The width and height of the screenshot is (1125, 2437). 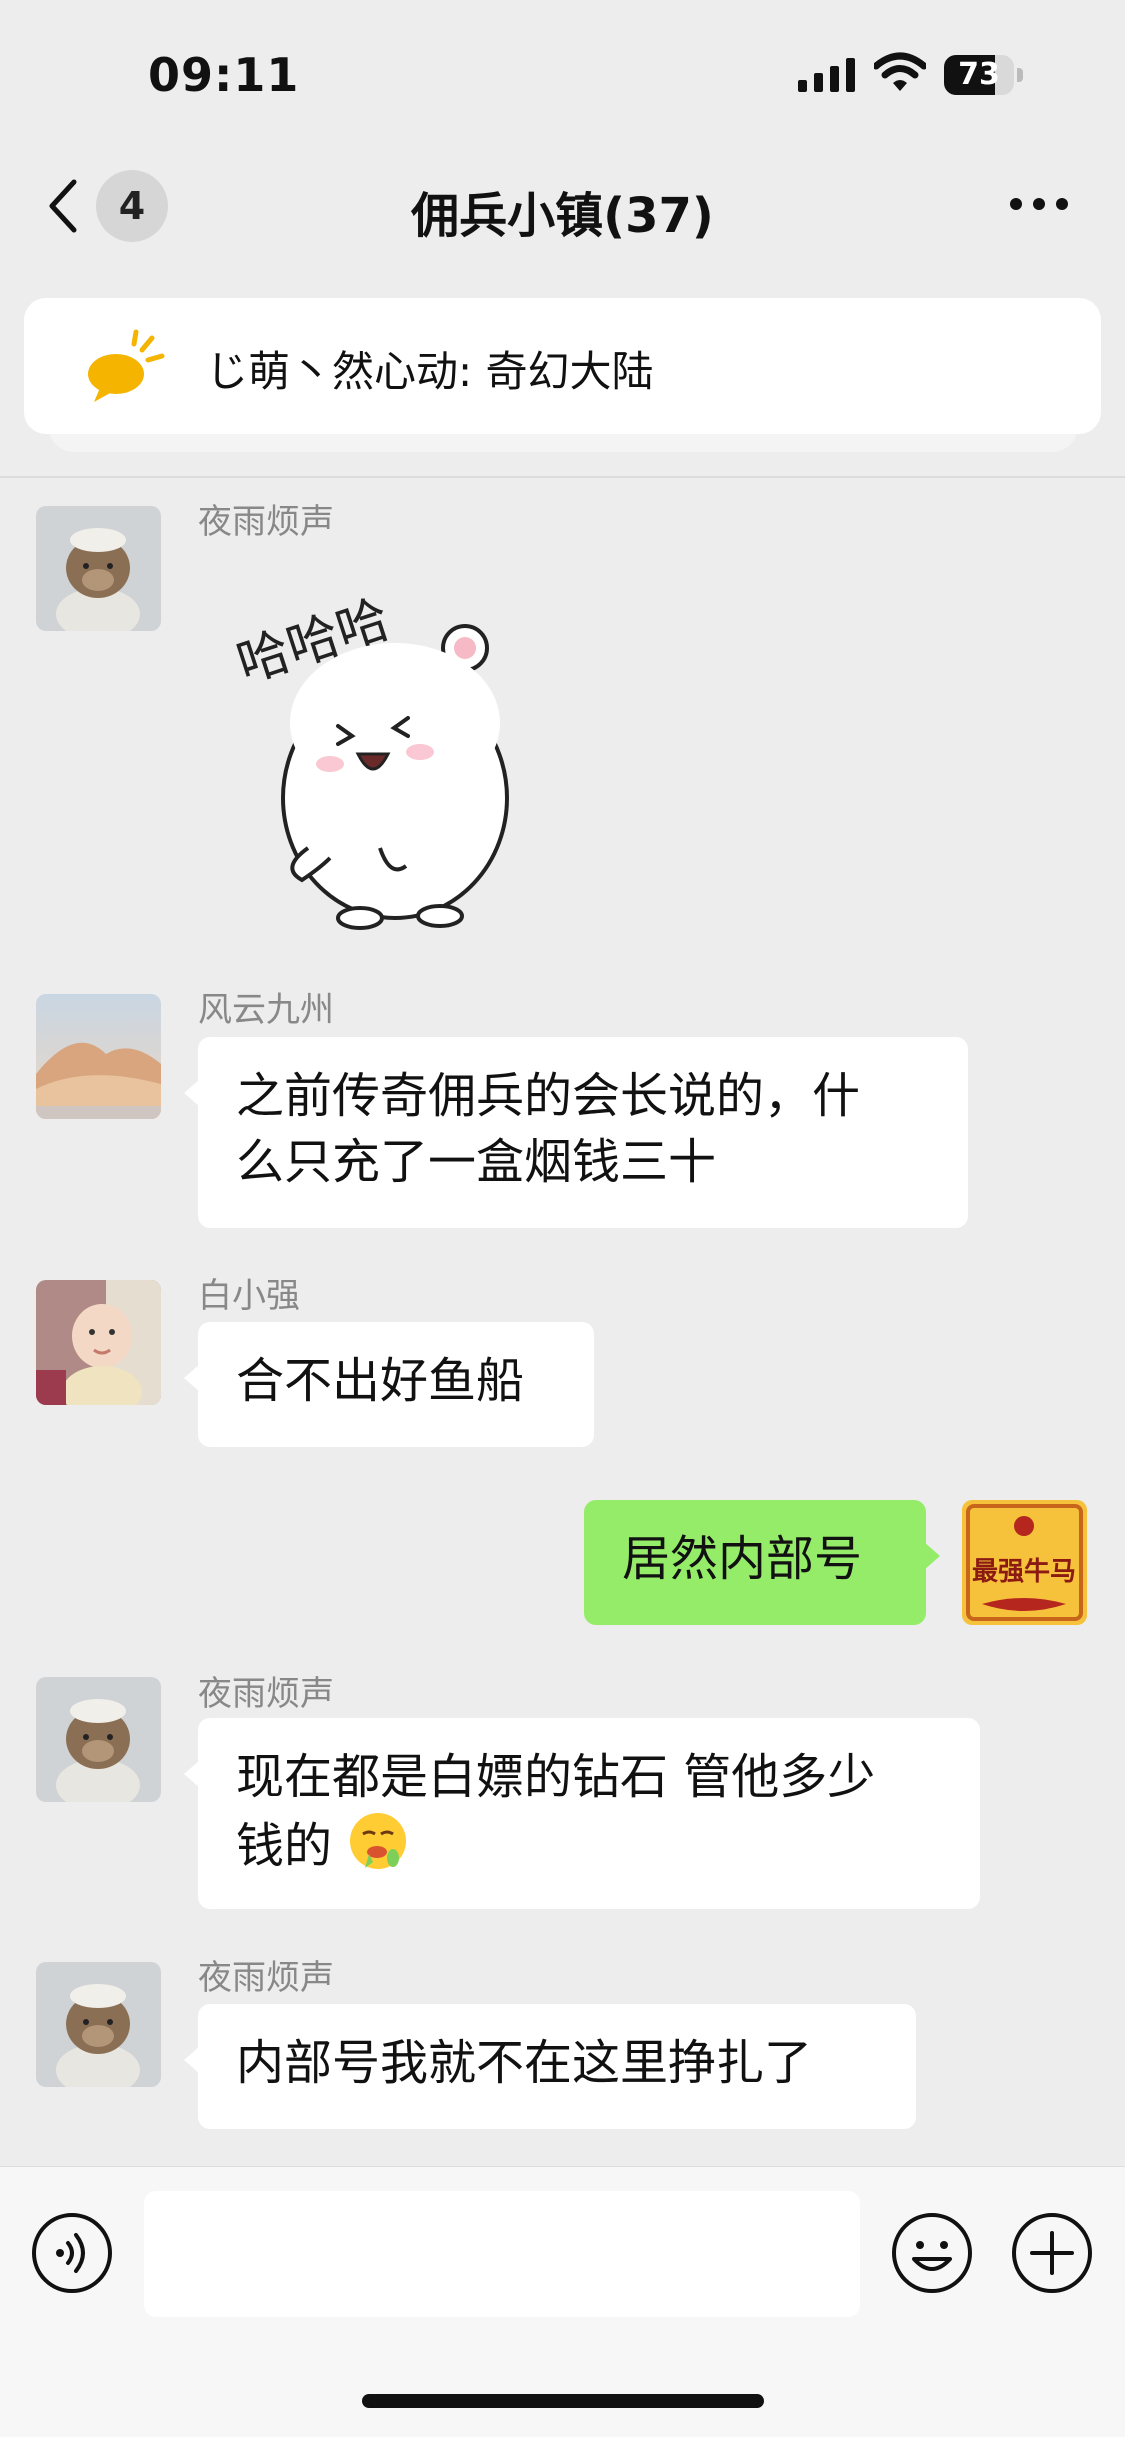 What do you see at coordinates (266, 1010) in the screenshot?
I see `sender-name: 风云九州` at bounding box center [266, 1010].